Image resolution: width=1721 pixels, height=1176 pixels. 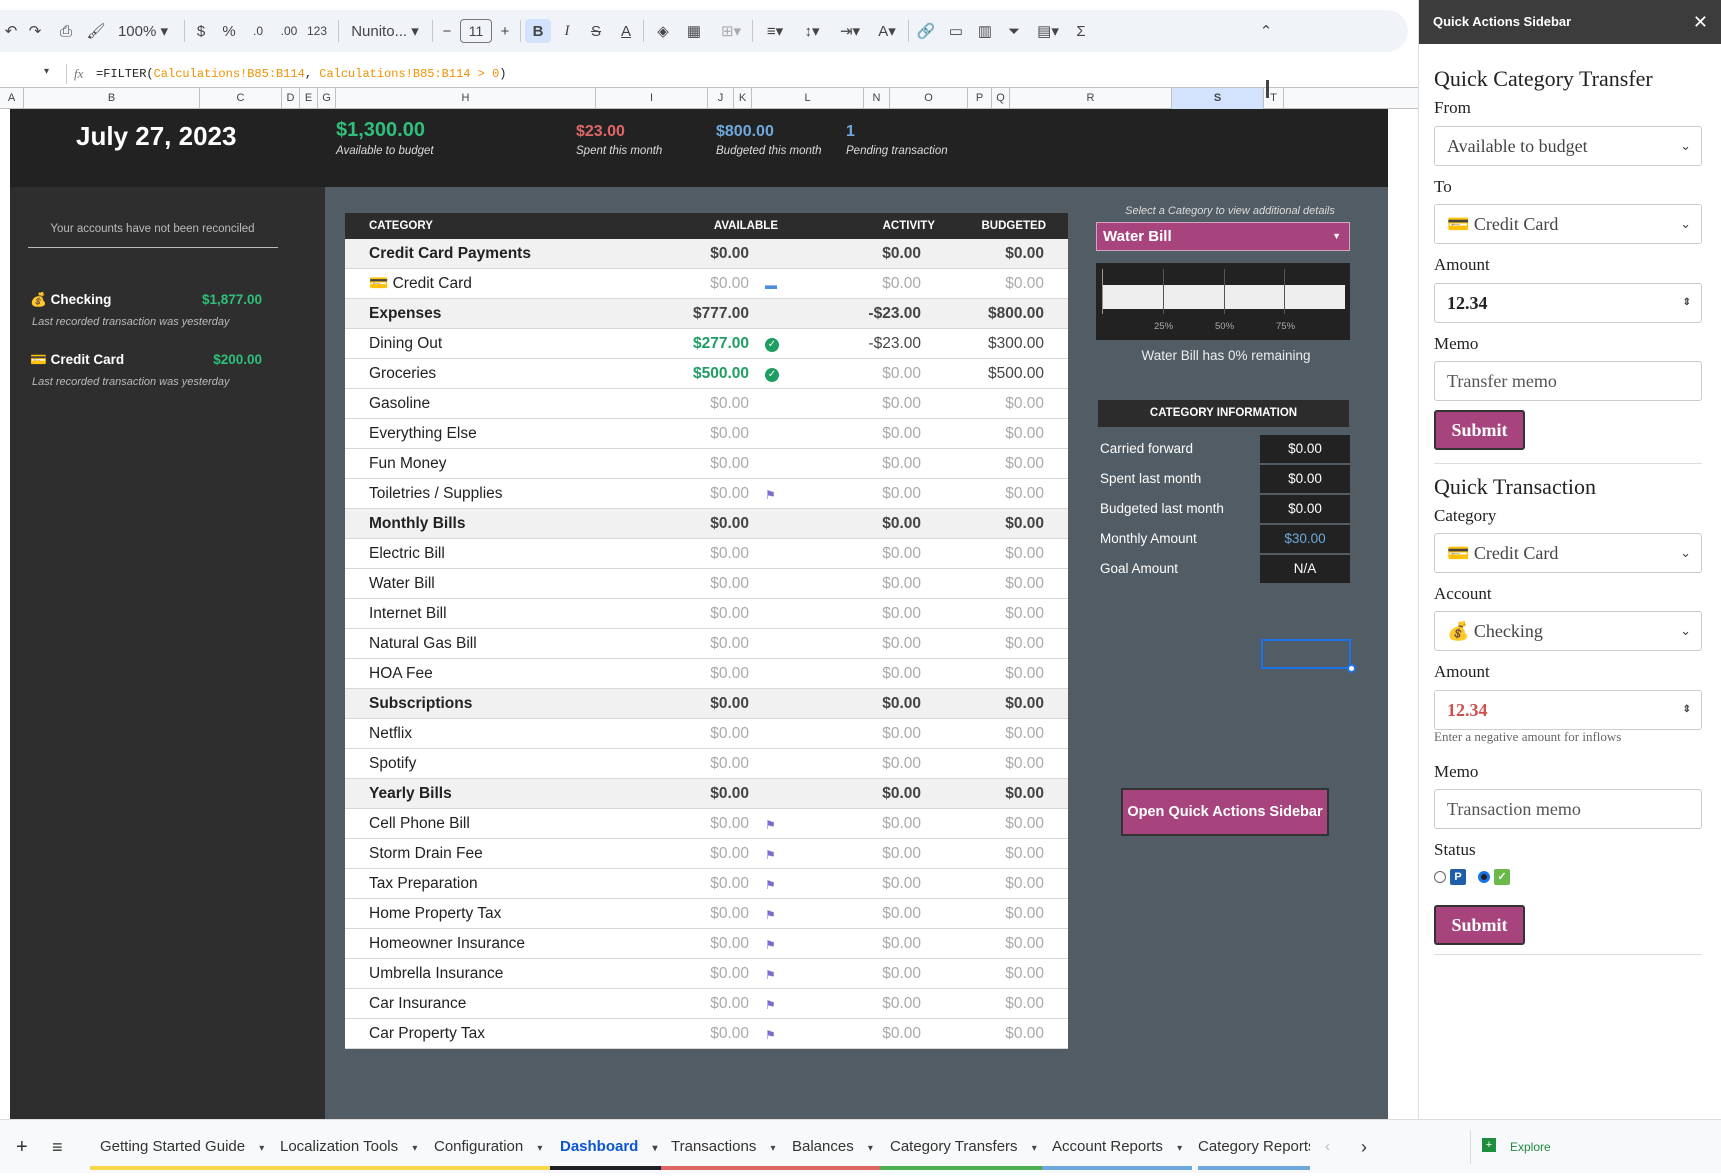 What do you see at coordinates (1568, 224) in the screenshot?
I see `to-select: 💳 Credit Card ⌄` at bounding box center [1568, 224].